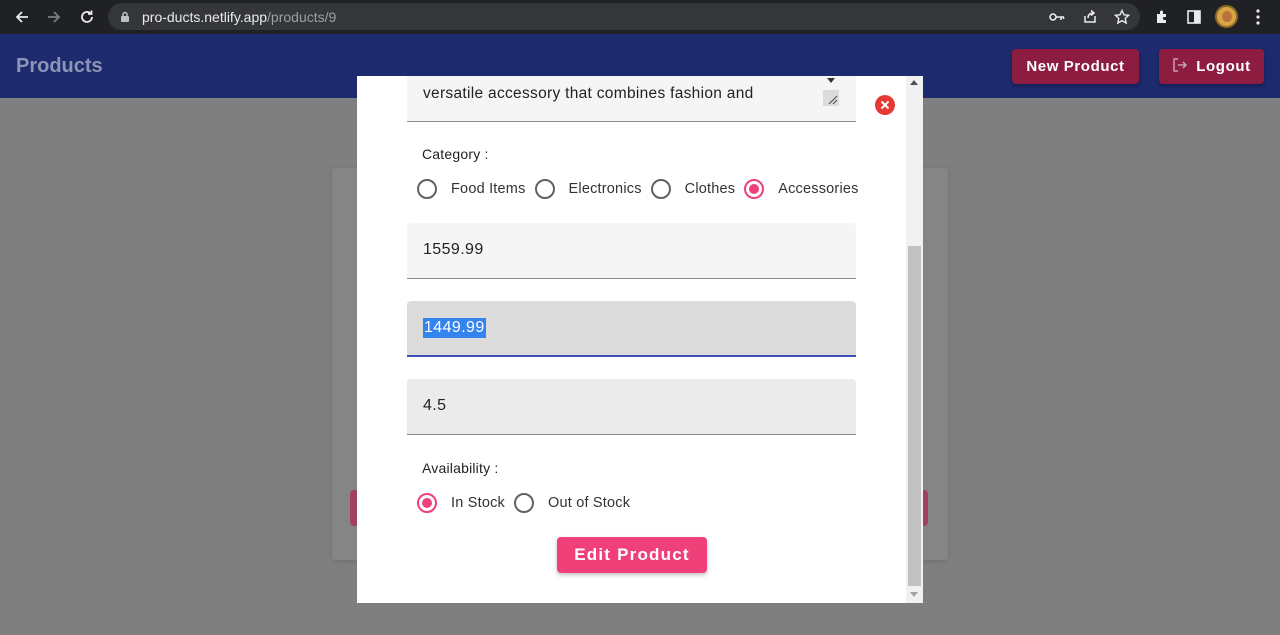  What do you see at coordinates (754, 189) in the screenshot?
I see `radio-accessories` at bounding box center [754, 189].